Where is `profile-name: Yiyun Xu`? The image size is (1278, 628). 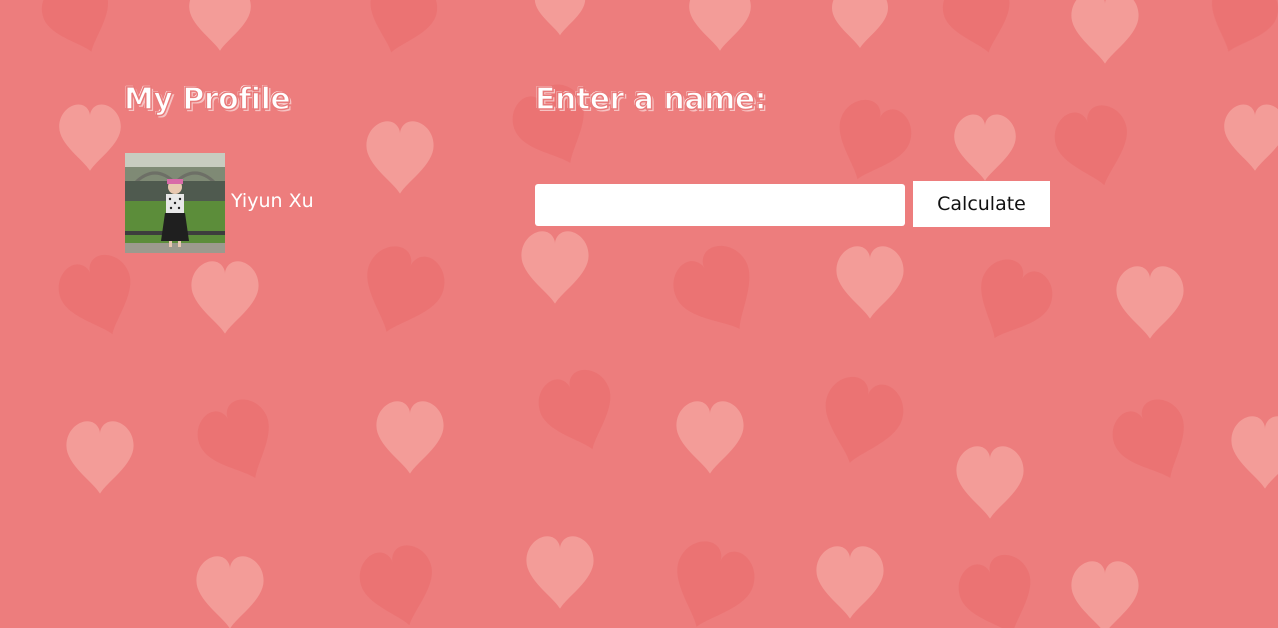
profile-name: Yiyun Xu is located at coordinates (272, 201).